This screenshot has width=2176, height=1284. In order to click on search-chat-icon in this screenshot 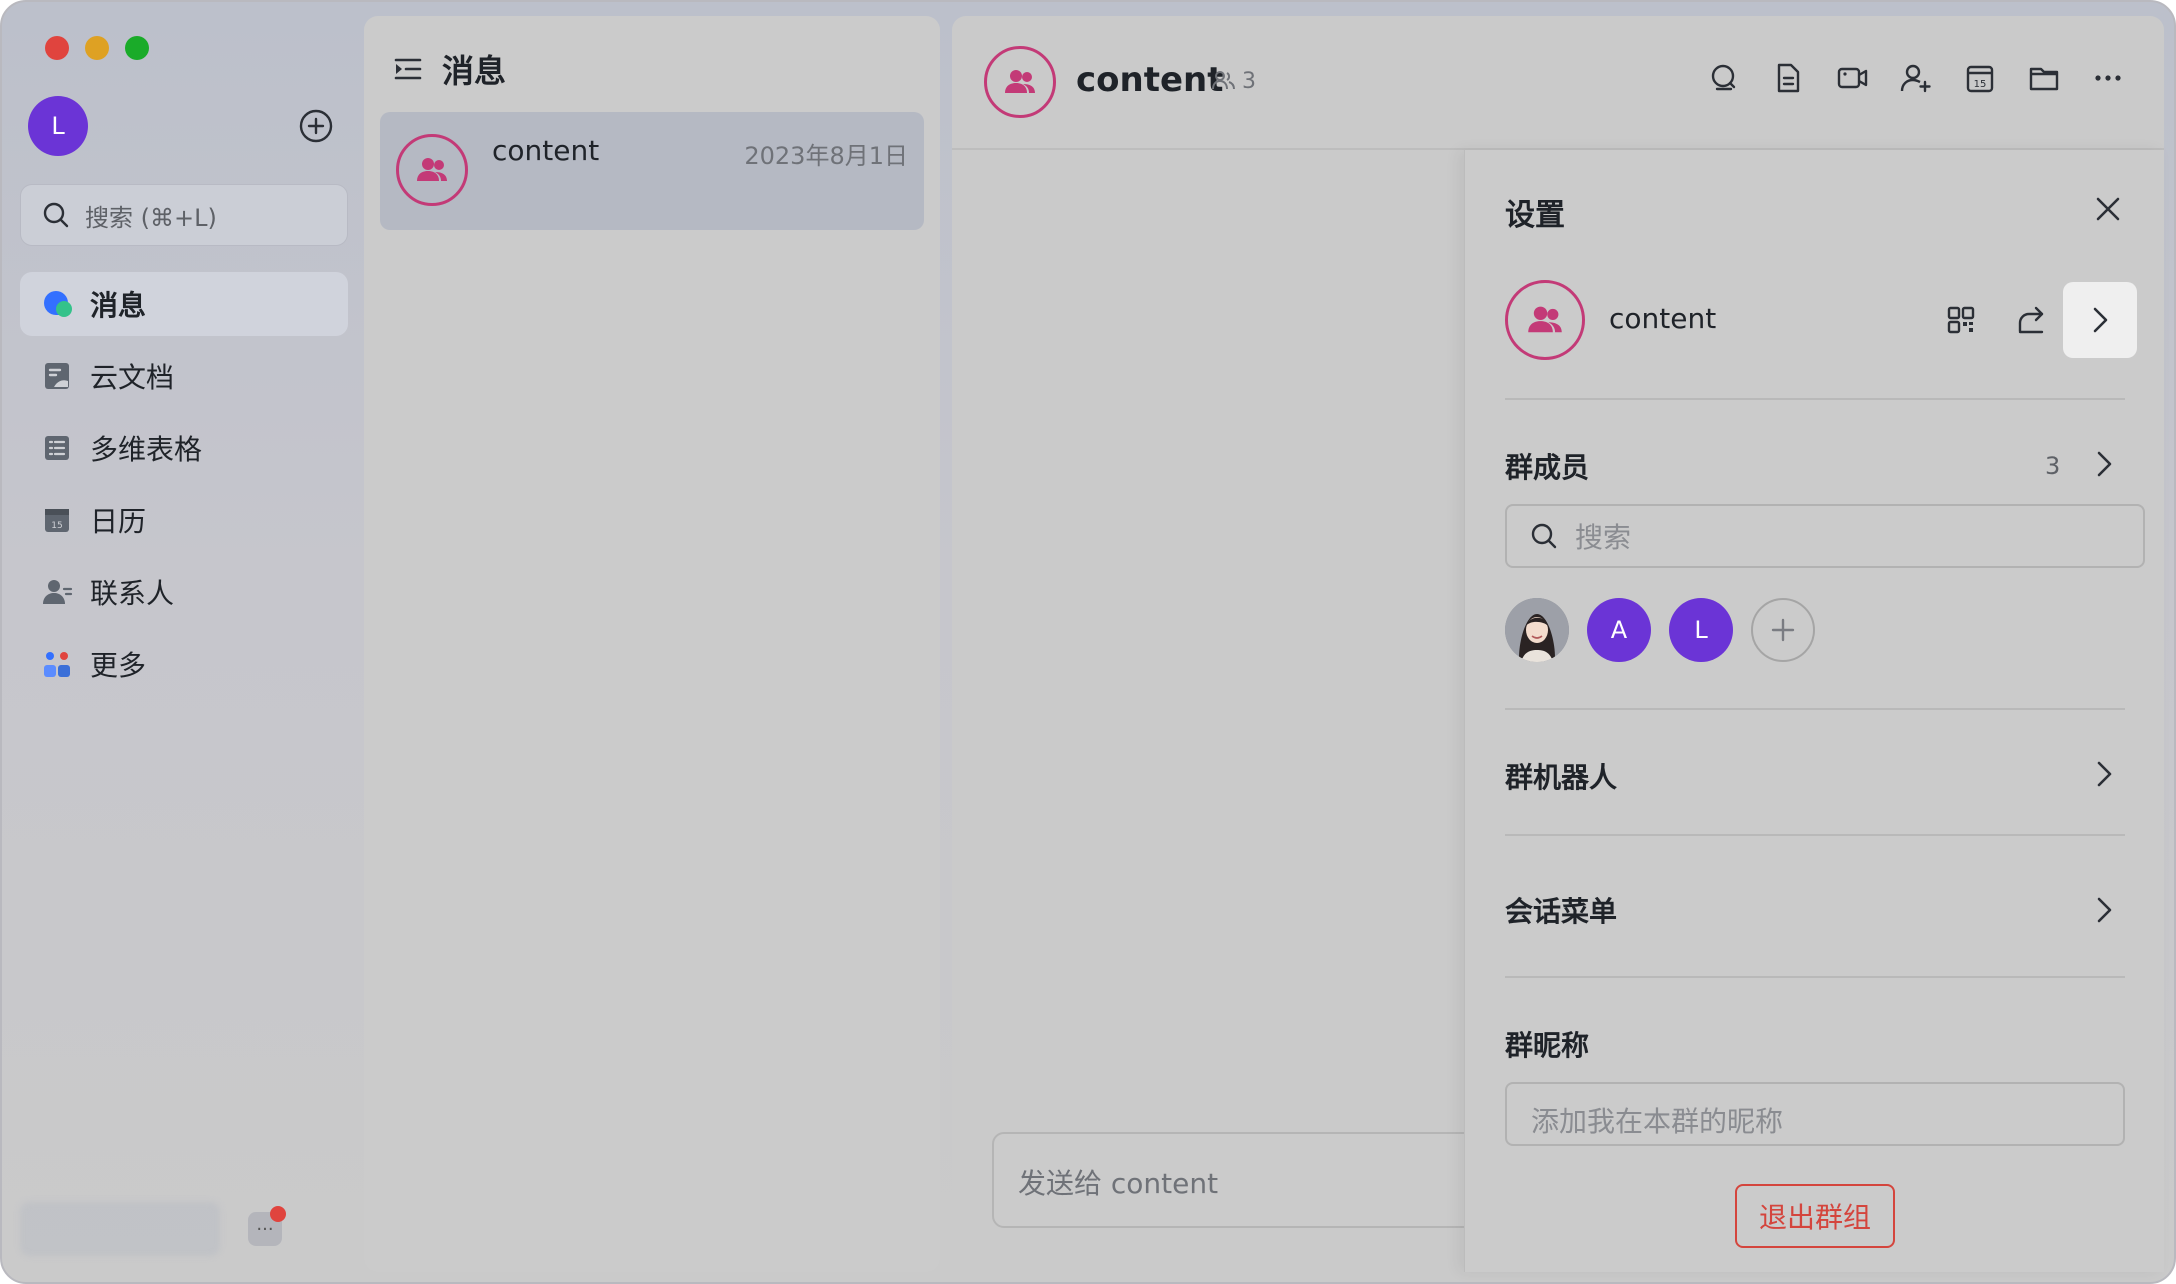, I will do `click(1724, 78)`.